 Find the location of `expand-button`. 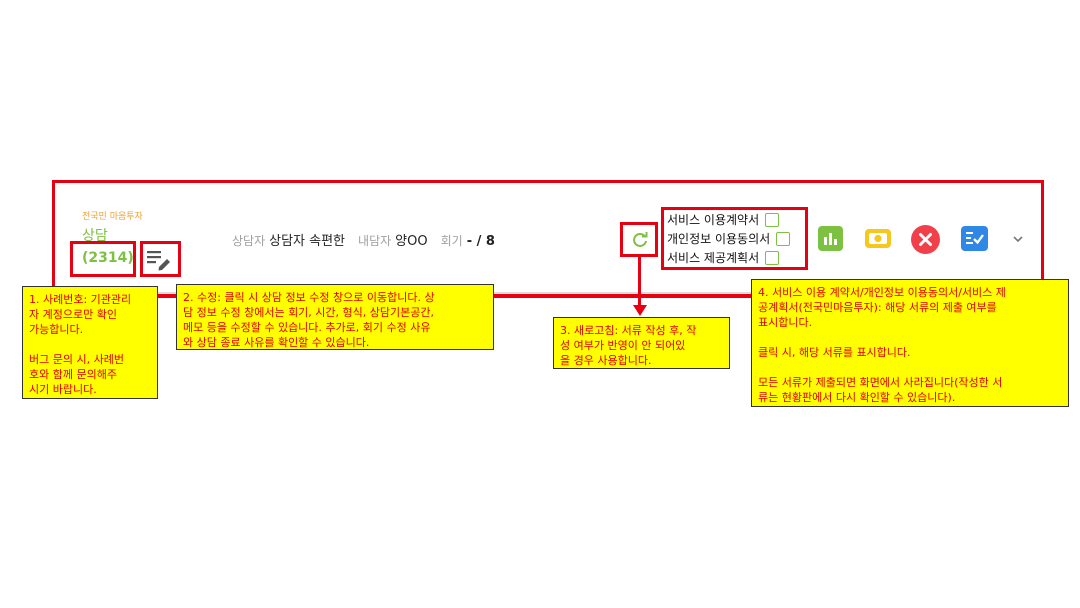

expand-button is located at coordinates (1018, 239).